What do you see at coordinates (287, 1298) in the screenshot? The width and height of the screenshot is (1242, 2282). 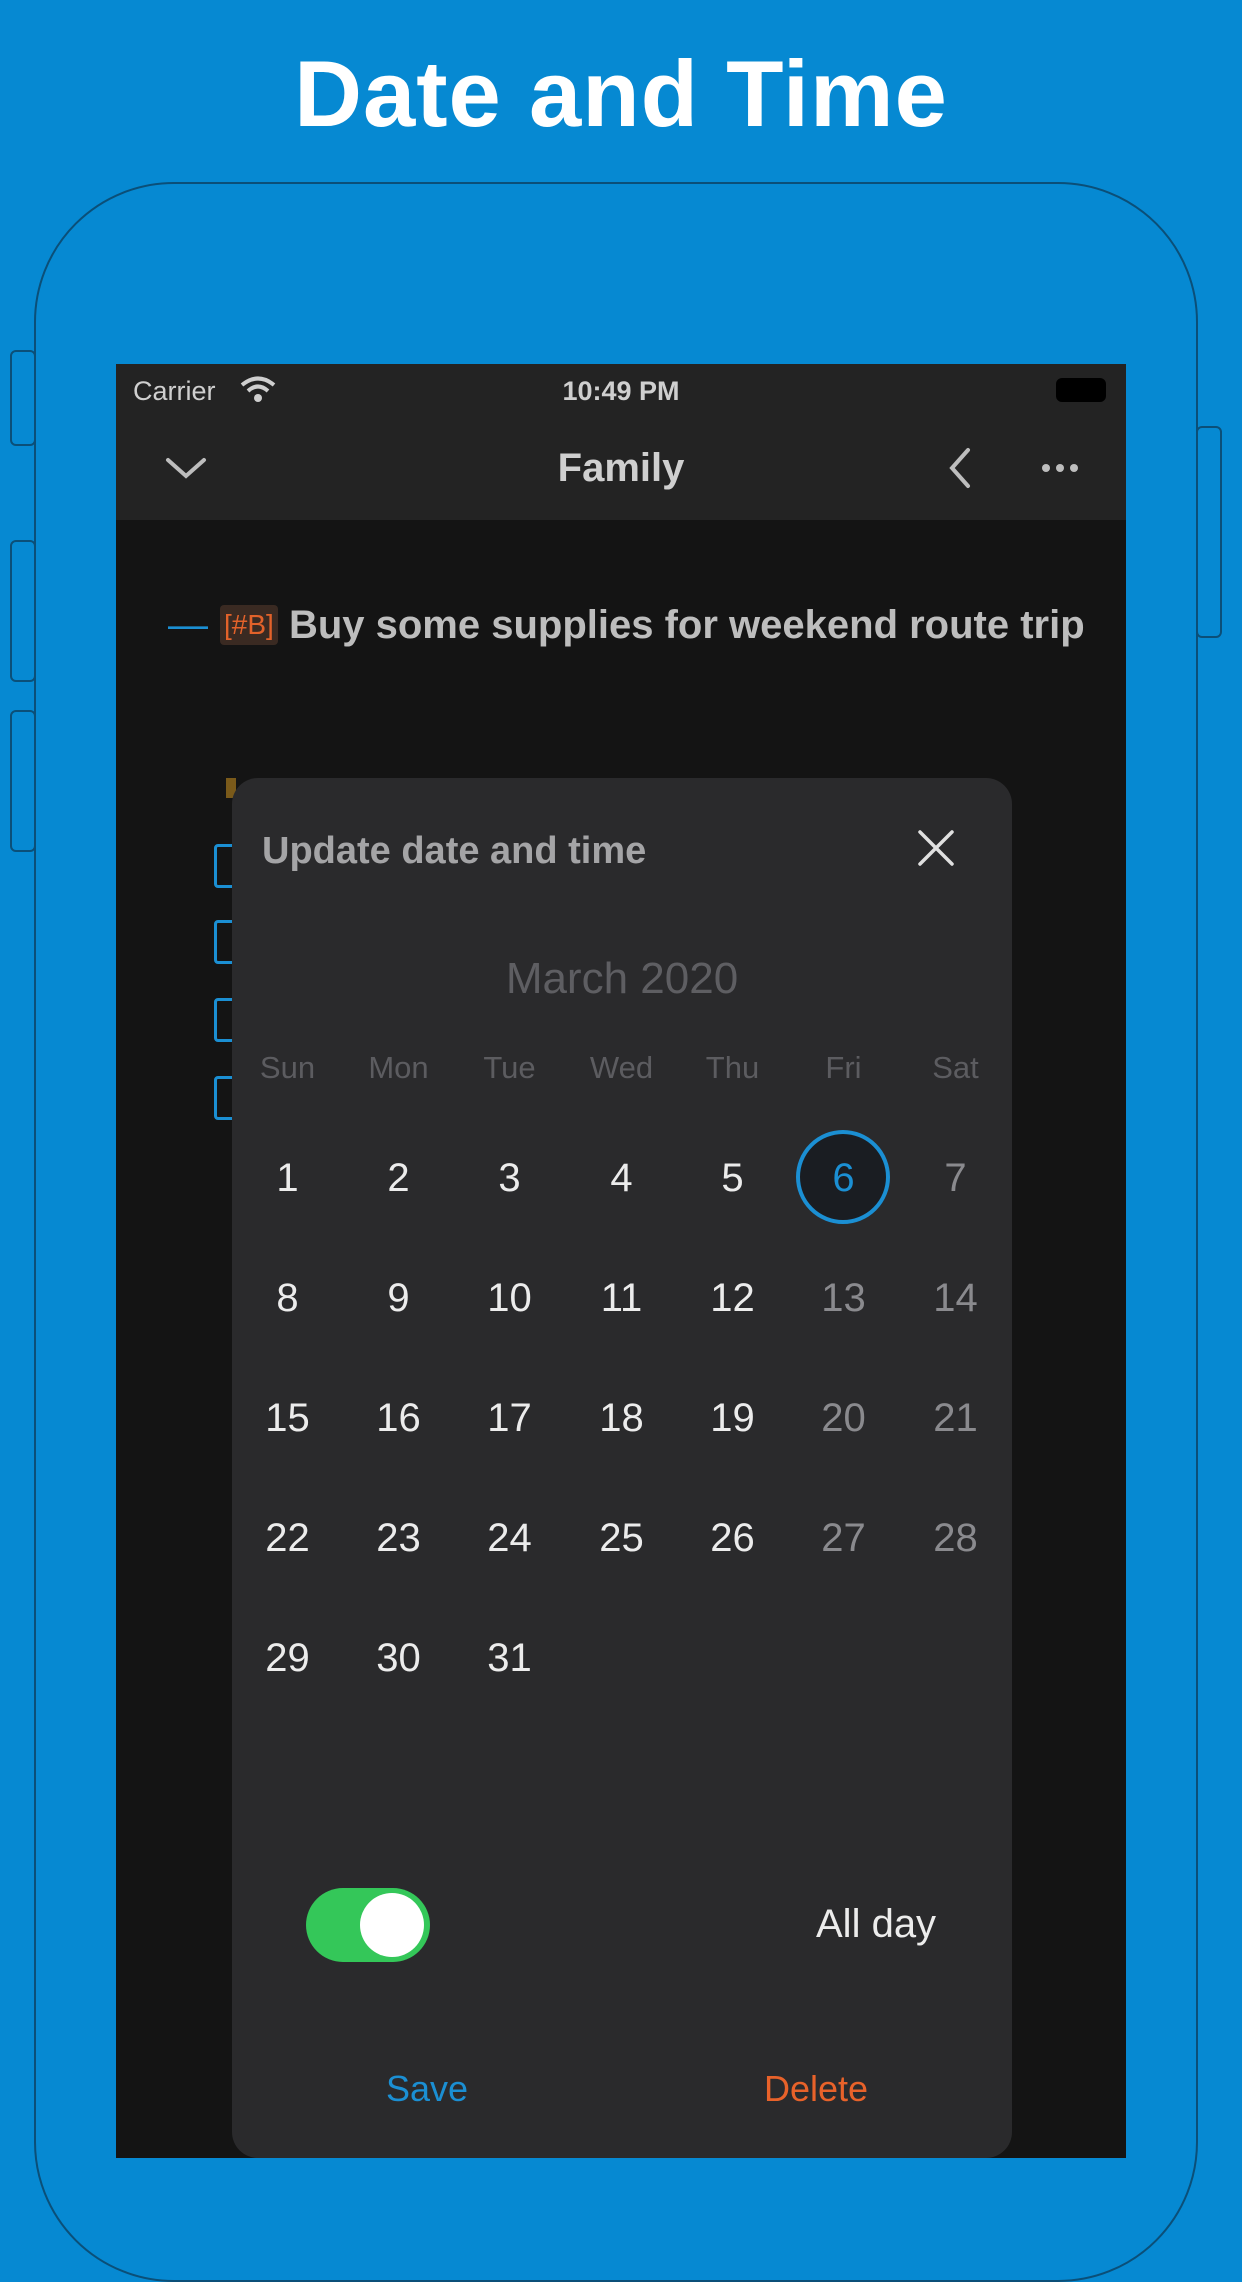 I see `calendar-day: 8` at bounding box center [287, 1298].